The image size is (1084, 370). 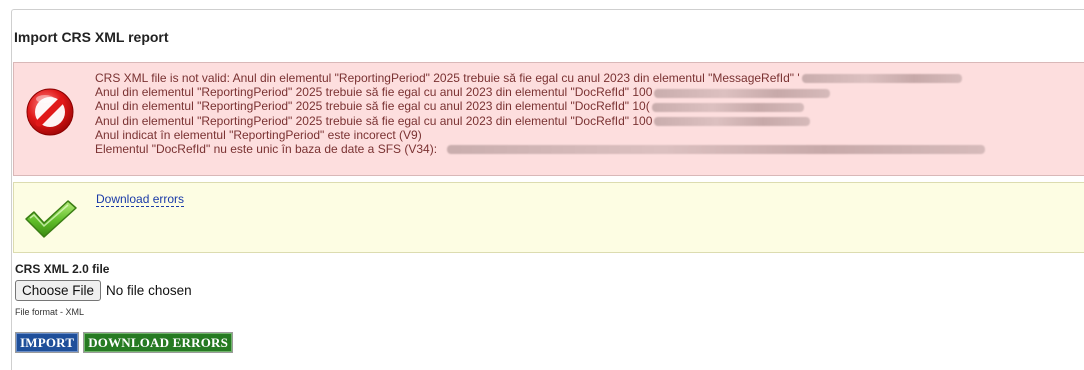 What do you see at coordinates (50, 312) in the screenshot?
I see `file-format-hint: File format - XML` at bounding box center [50, 312].